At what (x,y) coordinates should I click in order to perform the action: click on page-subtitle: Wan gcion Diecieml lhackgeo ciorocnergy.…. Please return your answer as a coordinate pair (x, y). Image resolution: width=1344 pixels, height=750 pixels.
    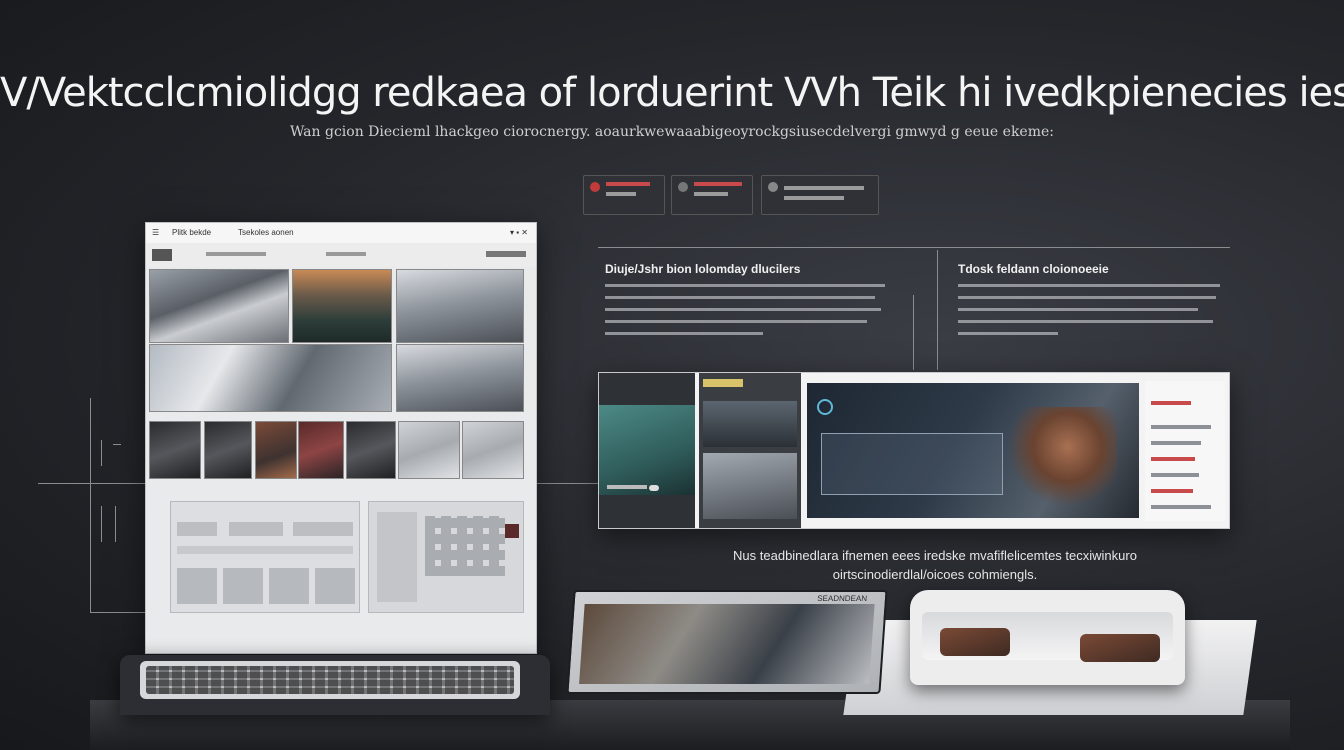
    Looking at the image, I should click on (672, 132).